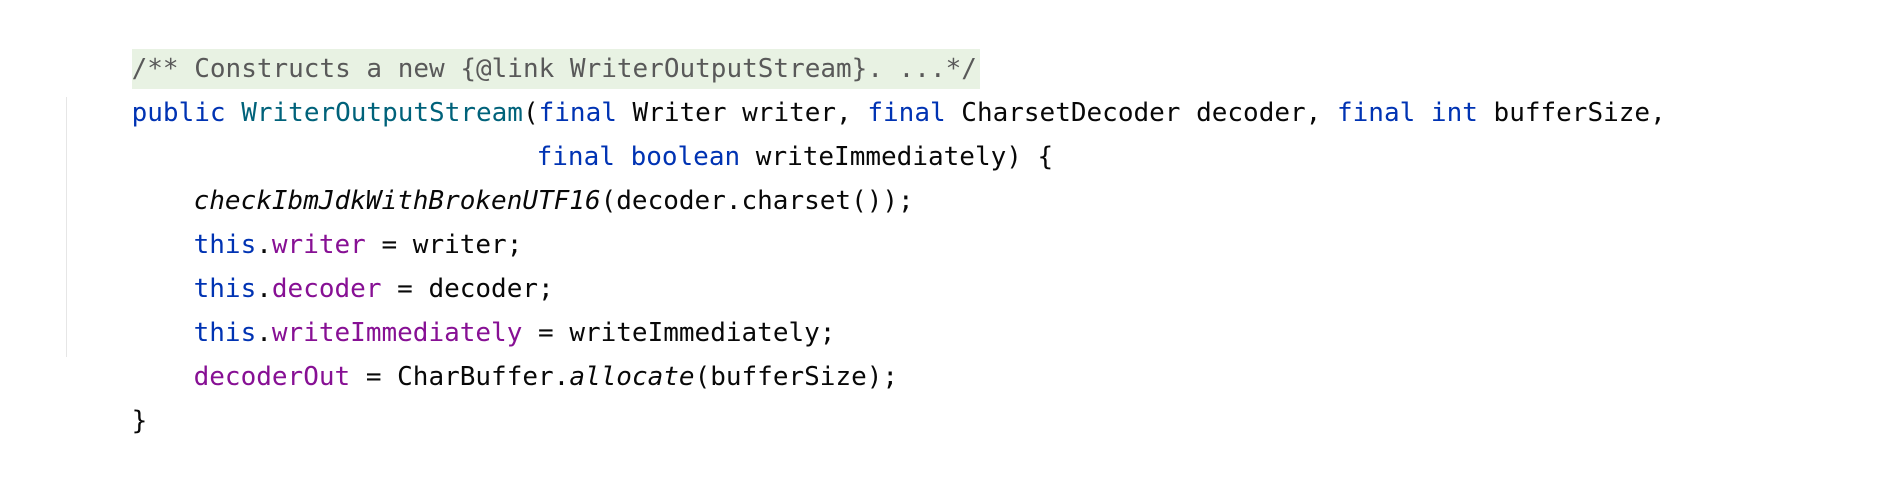  What do you see at coordinates (327, 222) in the screenshot?
I see `code-line-assign-writer: this.writer = writer;` at bounding box center [327, 222].